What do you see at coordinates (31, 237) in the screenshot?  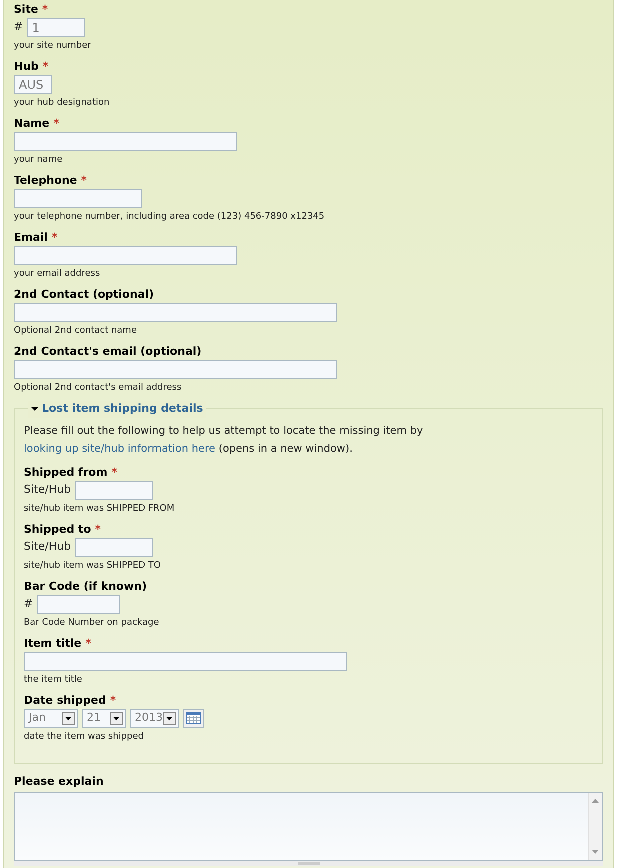 I see `field-label: Email` at bounding box center [31, 237].